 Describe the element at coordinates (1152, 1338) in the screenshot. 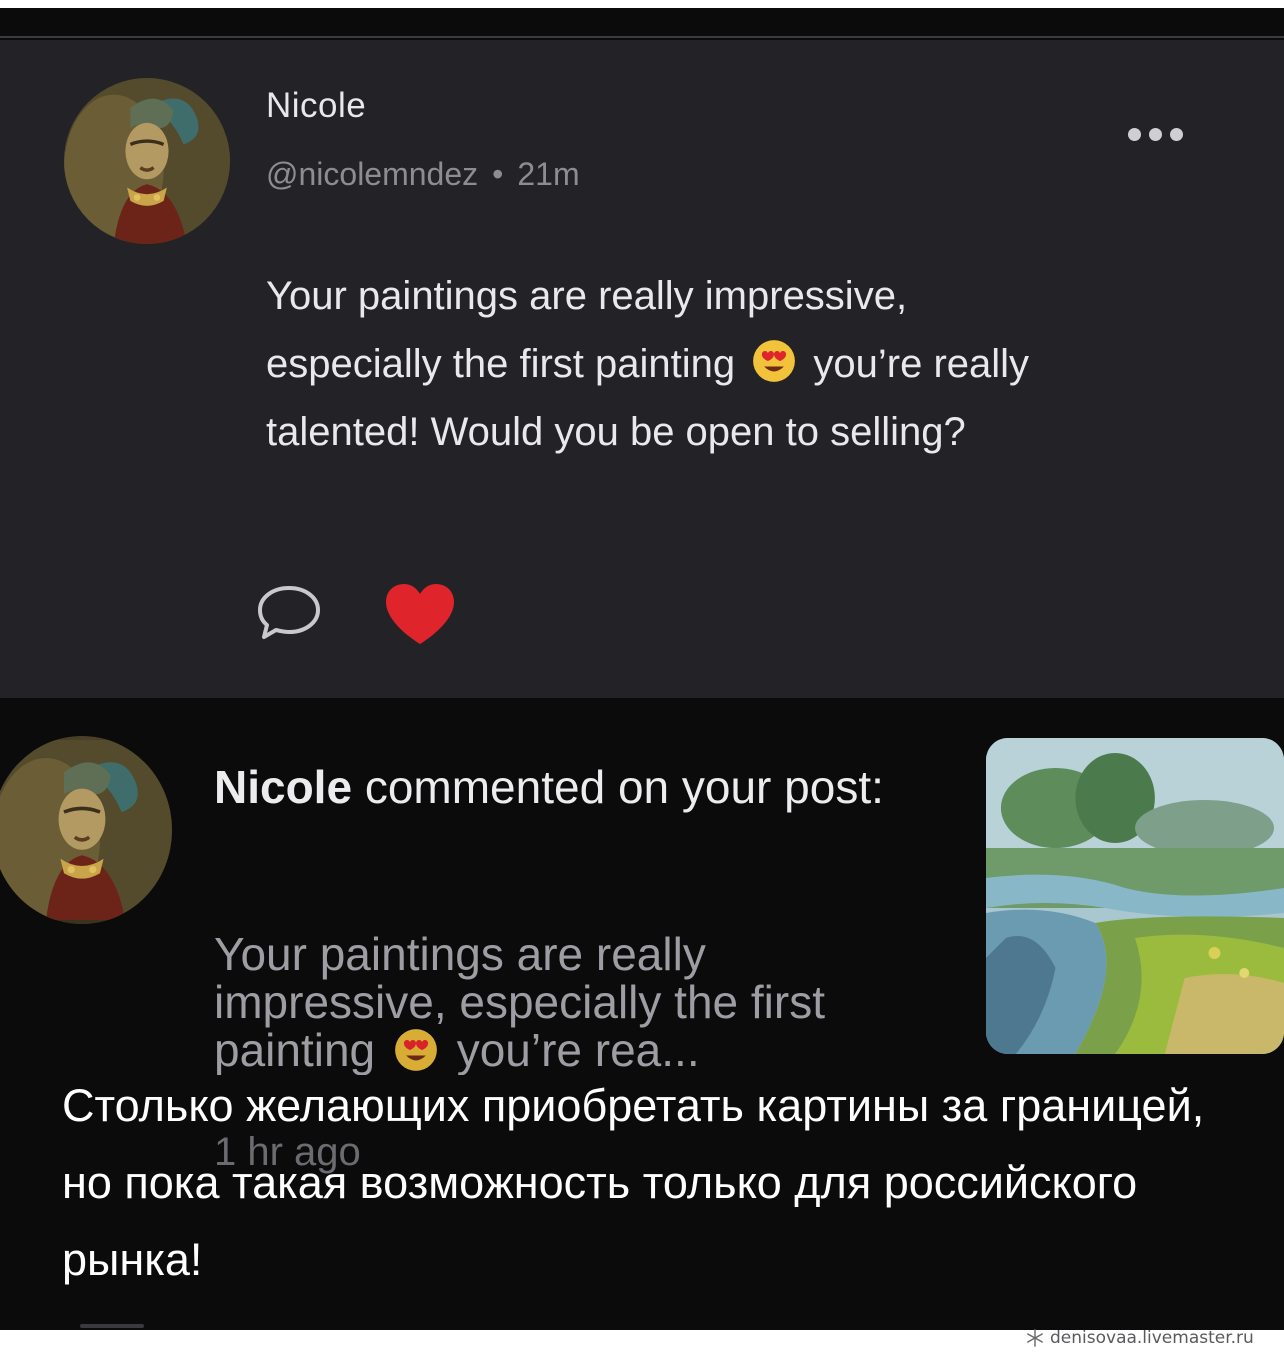

I see `watermark-text: denisovaa.livemaster.ru` at that location.